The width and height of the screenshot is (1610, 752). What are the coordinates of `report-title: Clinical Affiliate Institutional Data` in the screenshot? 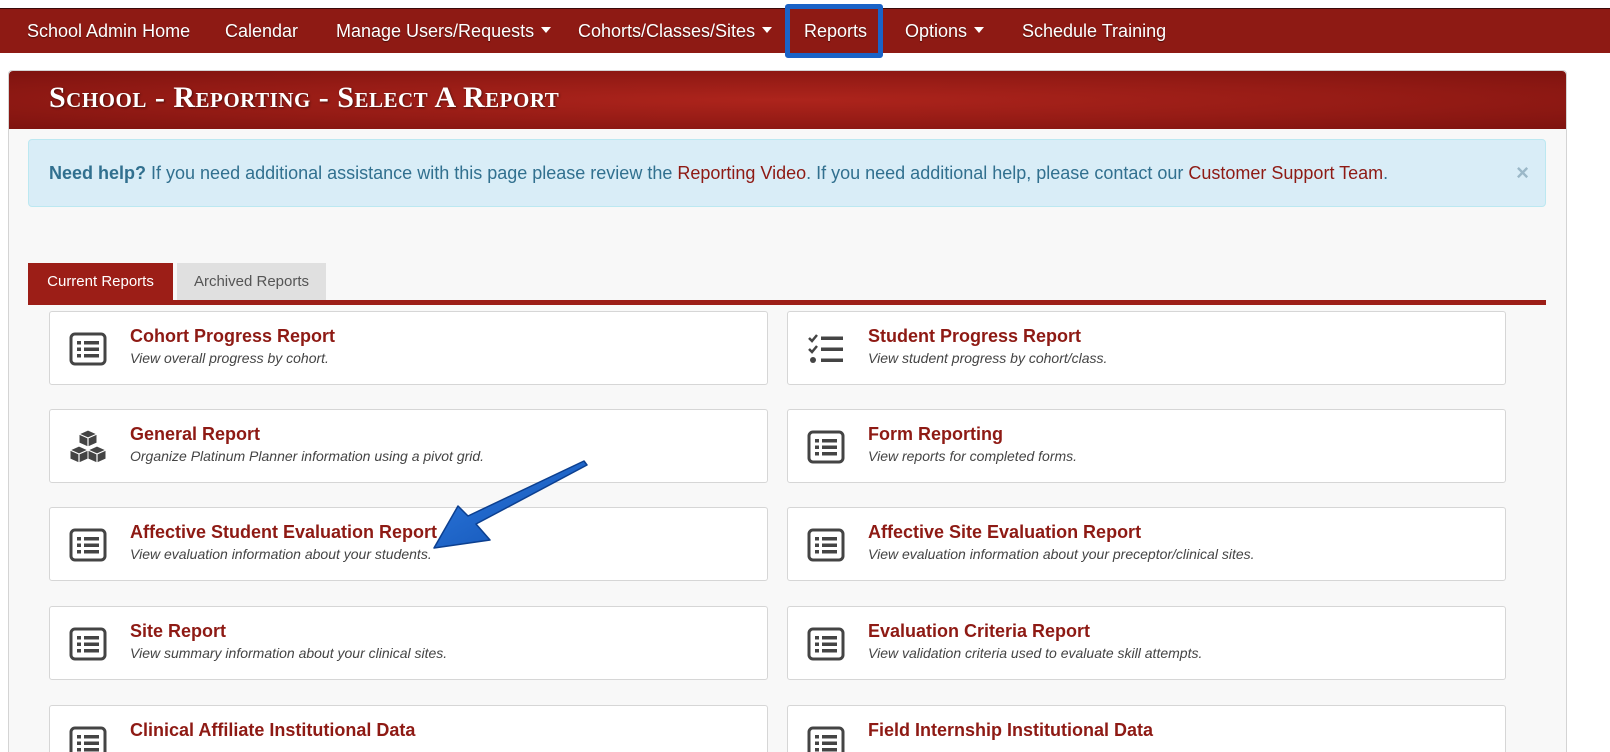 It's located at (272, 730).